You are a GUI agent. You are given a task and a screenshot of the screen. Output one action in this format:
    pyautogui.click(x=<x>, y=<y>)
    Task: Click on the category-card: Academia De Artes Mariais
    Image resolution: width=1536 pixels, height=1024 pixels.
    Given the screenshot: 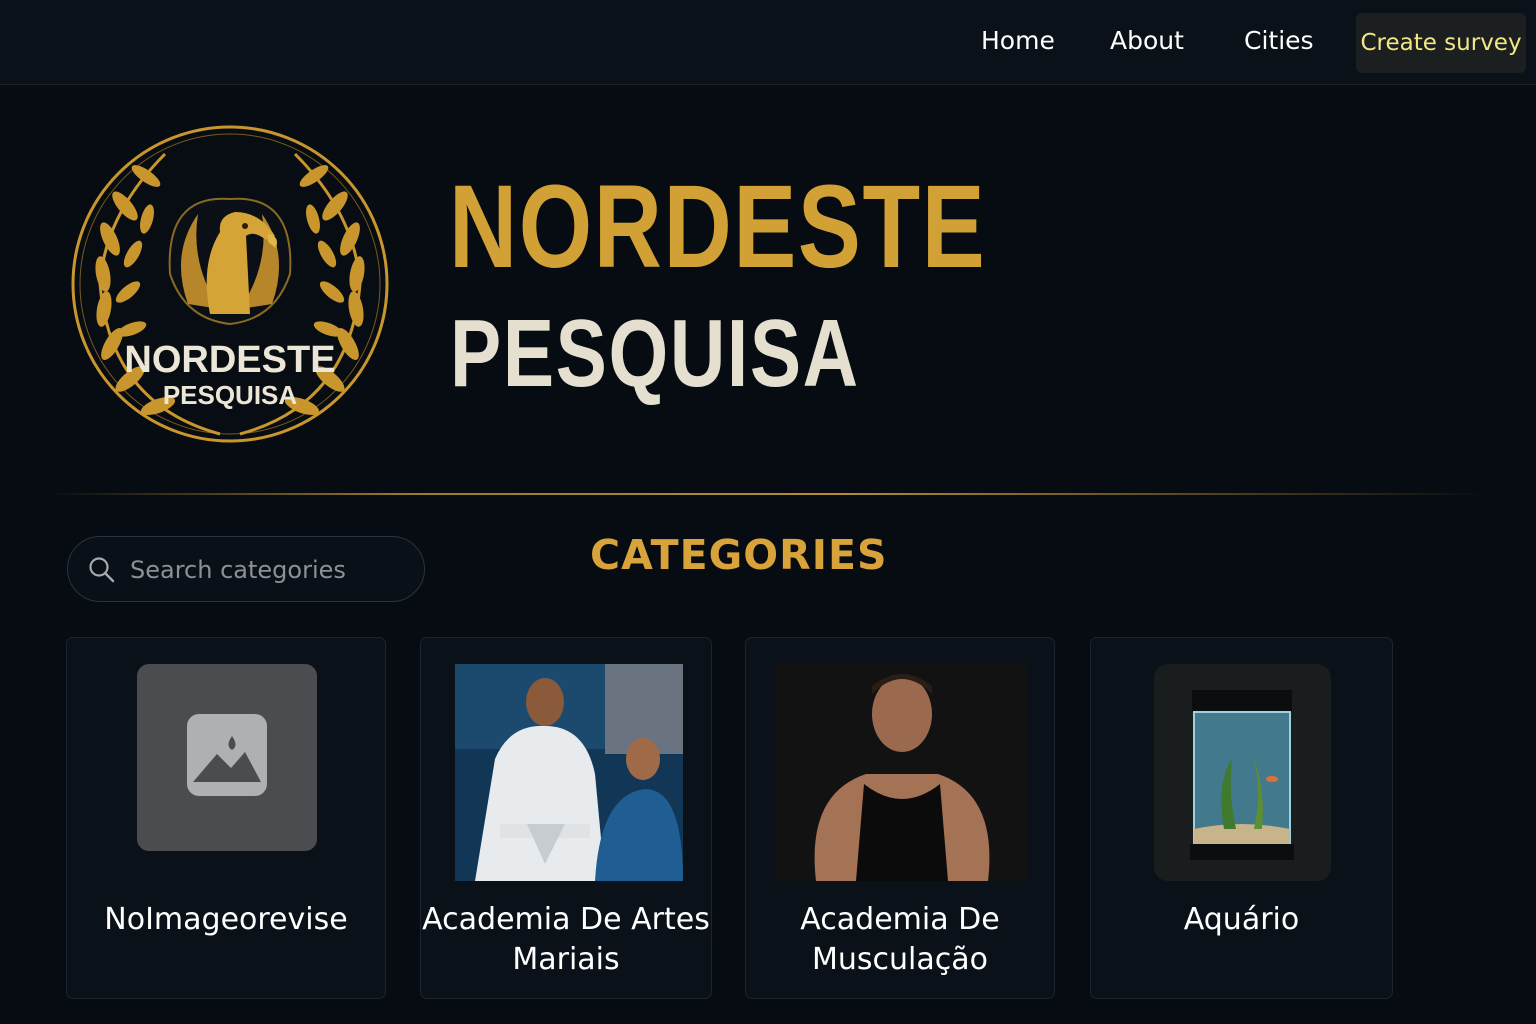 What is the action you would take?
    pyautogui.click(x=566, y=818)
    